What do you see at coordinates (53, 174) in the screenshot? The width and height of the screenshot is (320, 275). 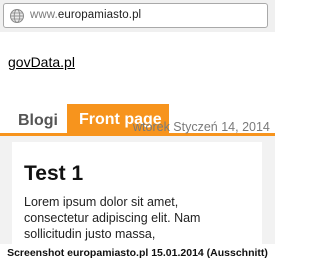 I see `post-title: Test 1` at bounding box center [53, 174].